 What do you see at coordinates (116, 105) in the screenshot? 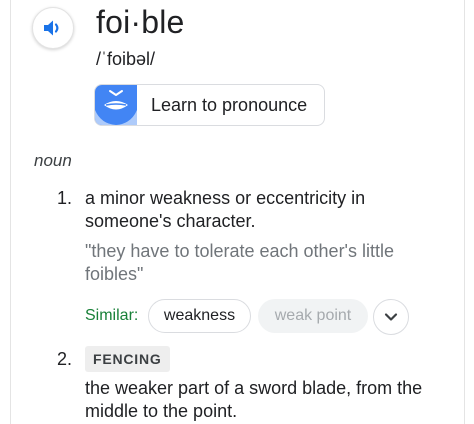
I see `mouth-icon` at bounding box center [116, 105].